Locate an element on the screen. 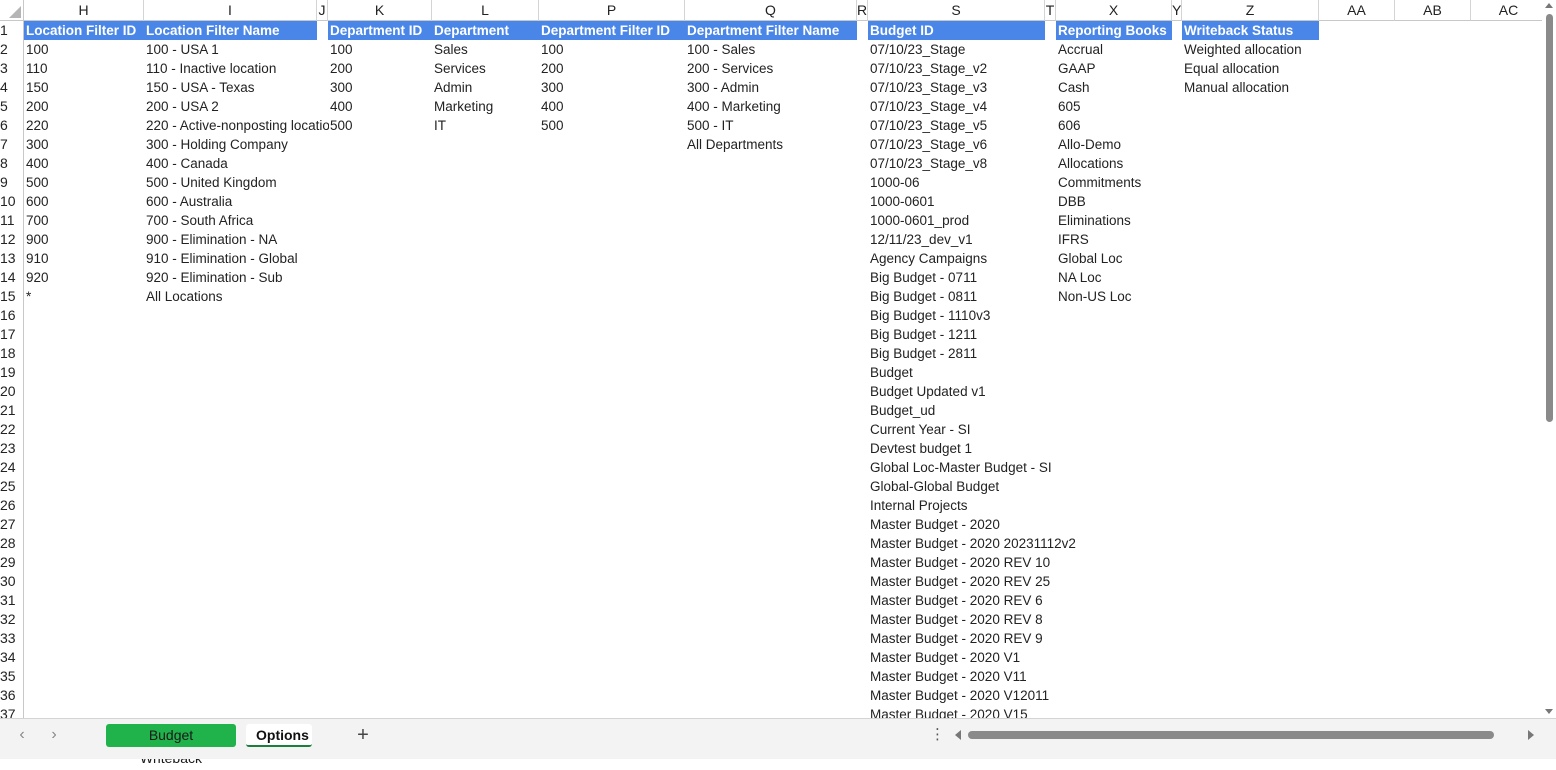 The image size is (1556, 770). cell: Services is located at coordinates (485, 68).